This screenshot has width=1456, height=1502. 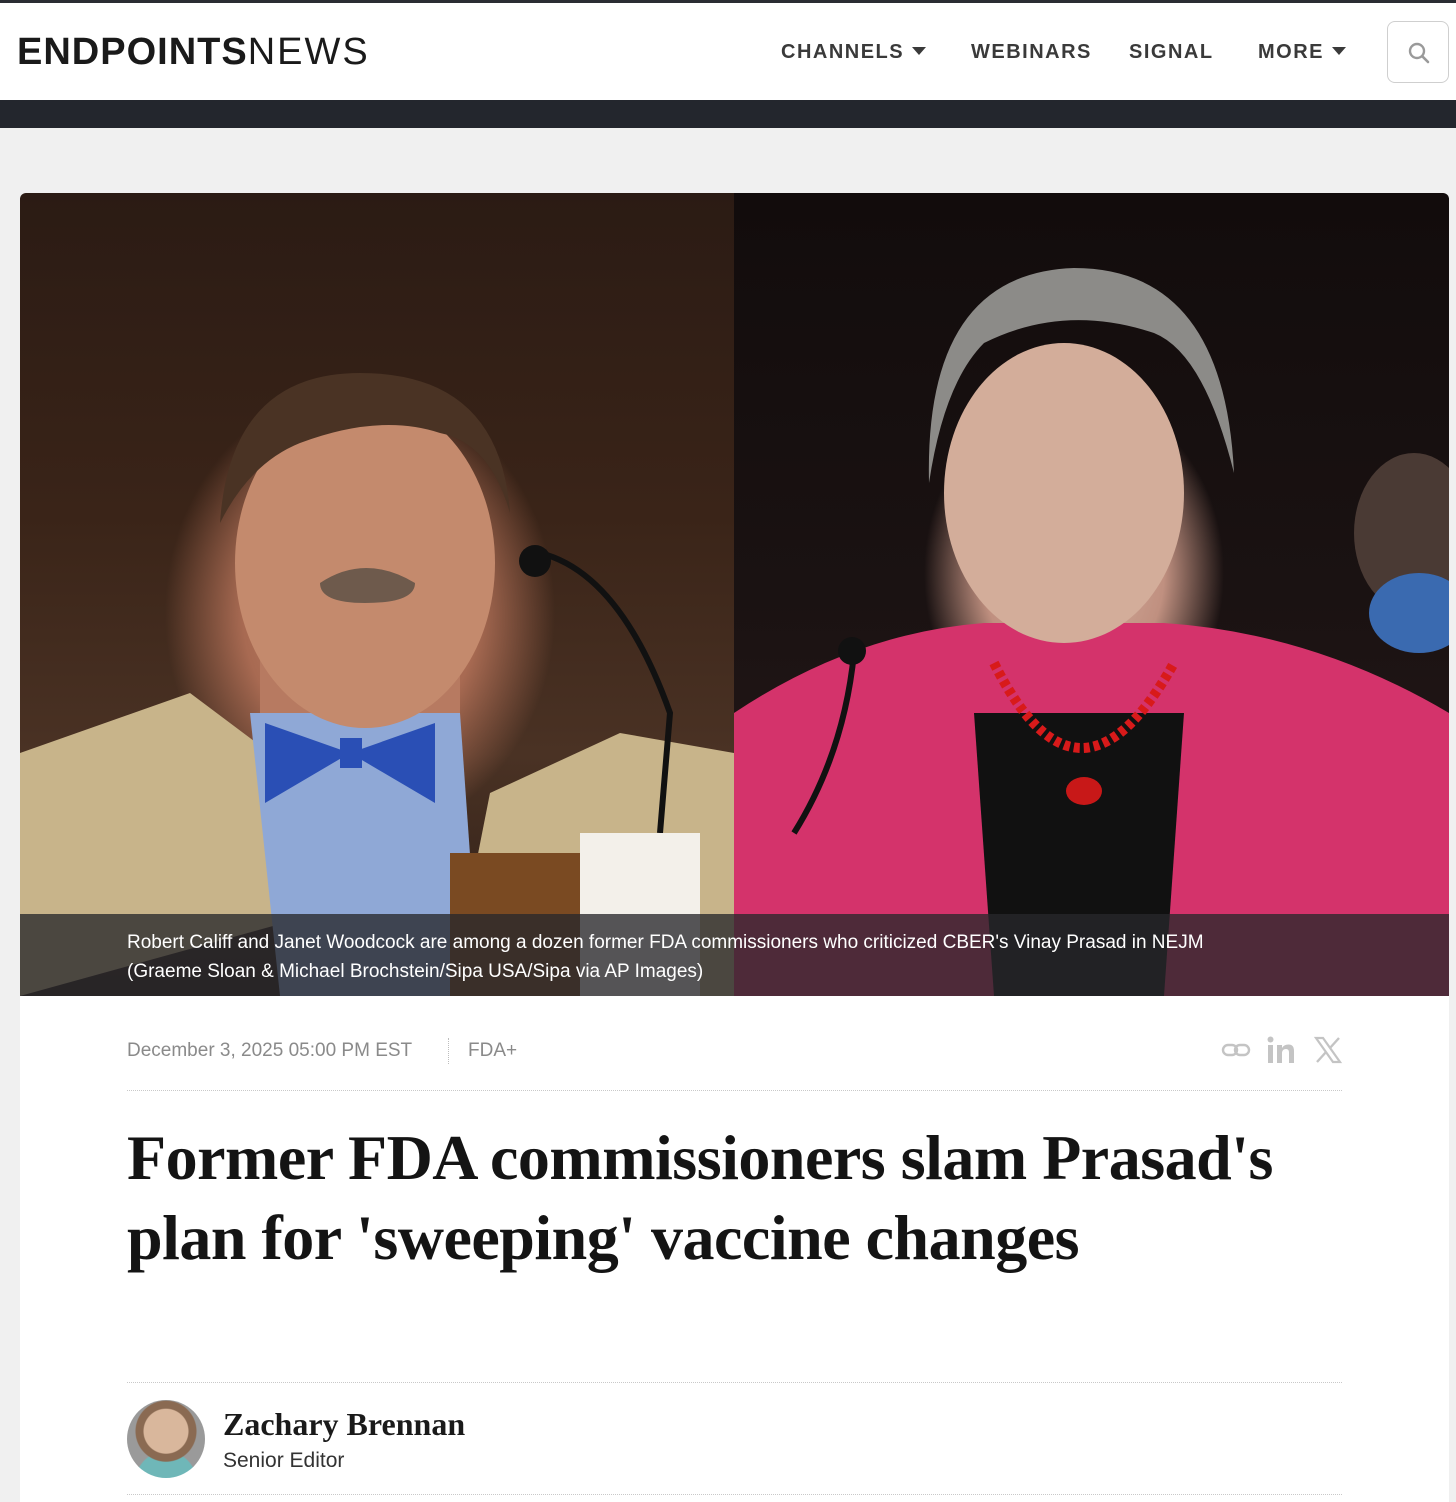 I want to click on link-icon, so click(x=1236, y=1050).